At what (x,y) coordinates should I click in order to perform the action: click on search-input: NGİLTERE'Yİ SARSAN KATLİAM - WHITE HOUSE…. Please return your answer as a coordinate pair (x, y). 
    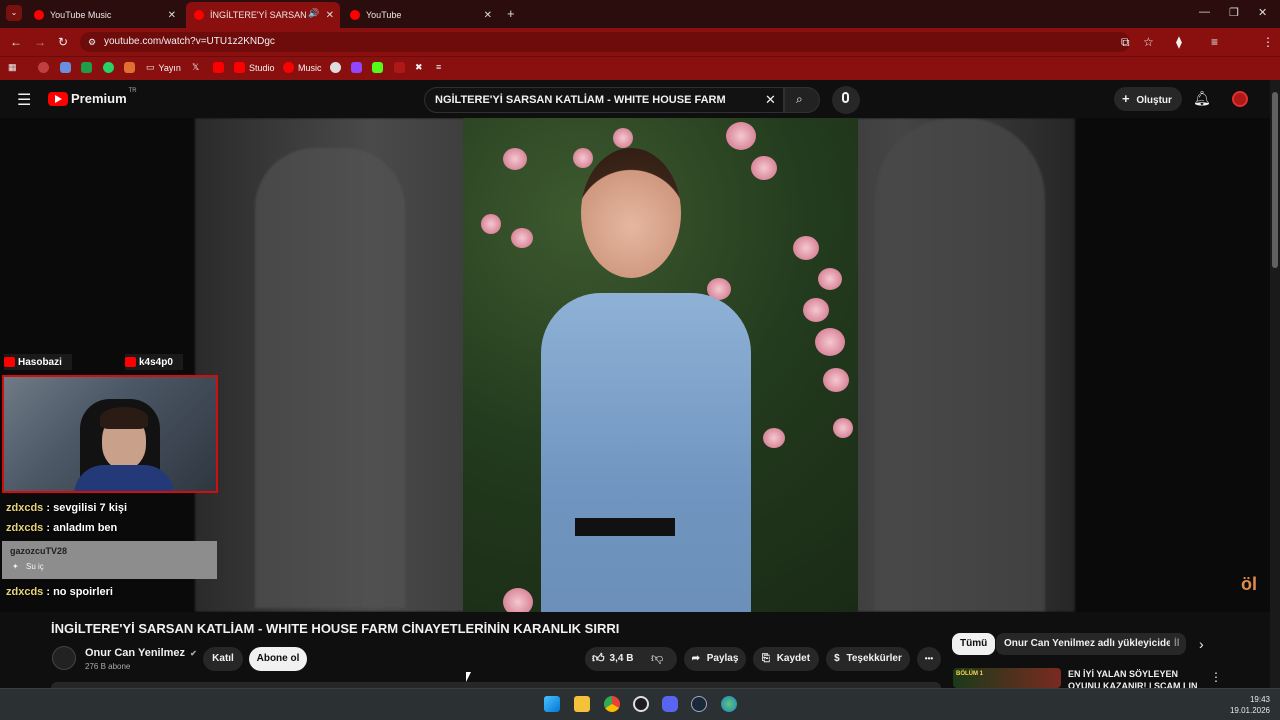
    Looking at the image, I should click on (604, 100).